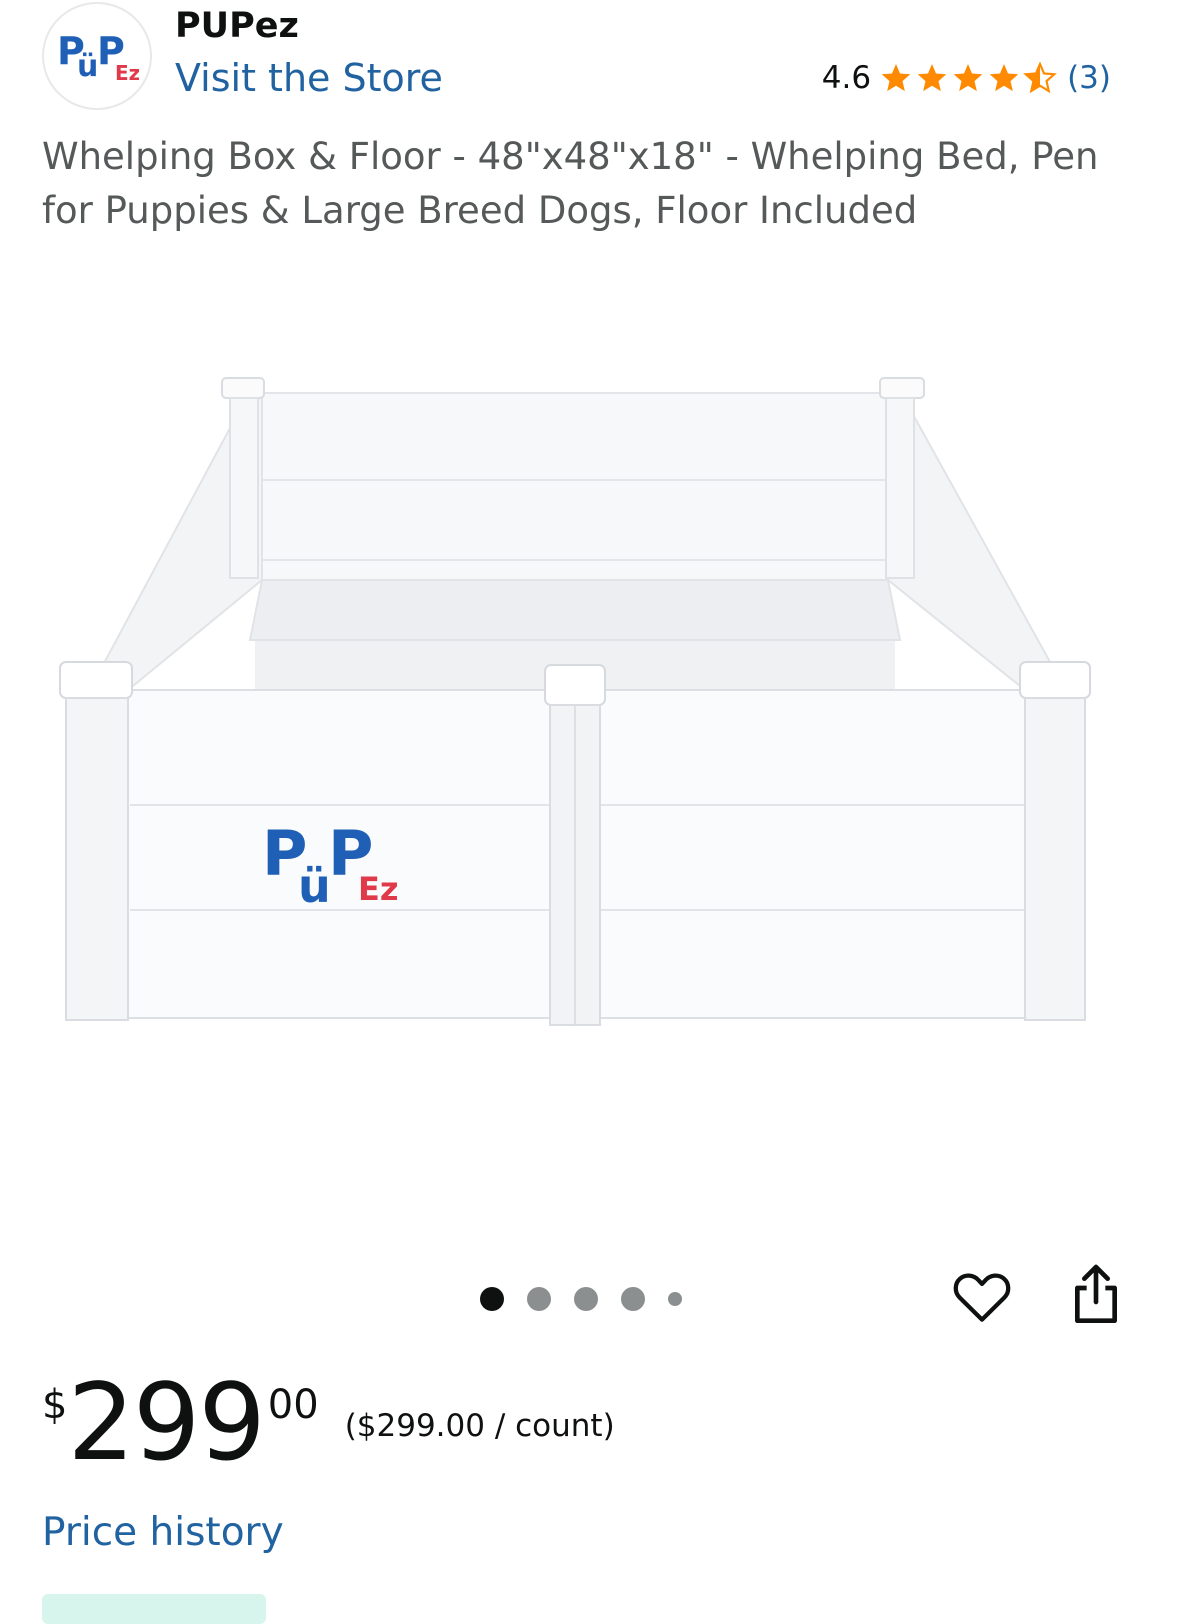  I want to click on pupez-logo-icon: P ü P Ez, so click(98, 57).